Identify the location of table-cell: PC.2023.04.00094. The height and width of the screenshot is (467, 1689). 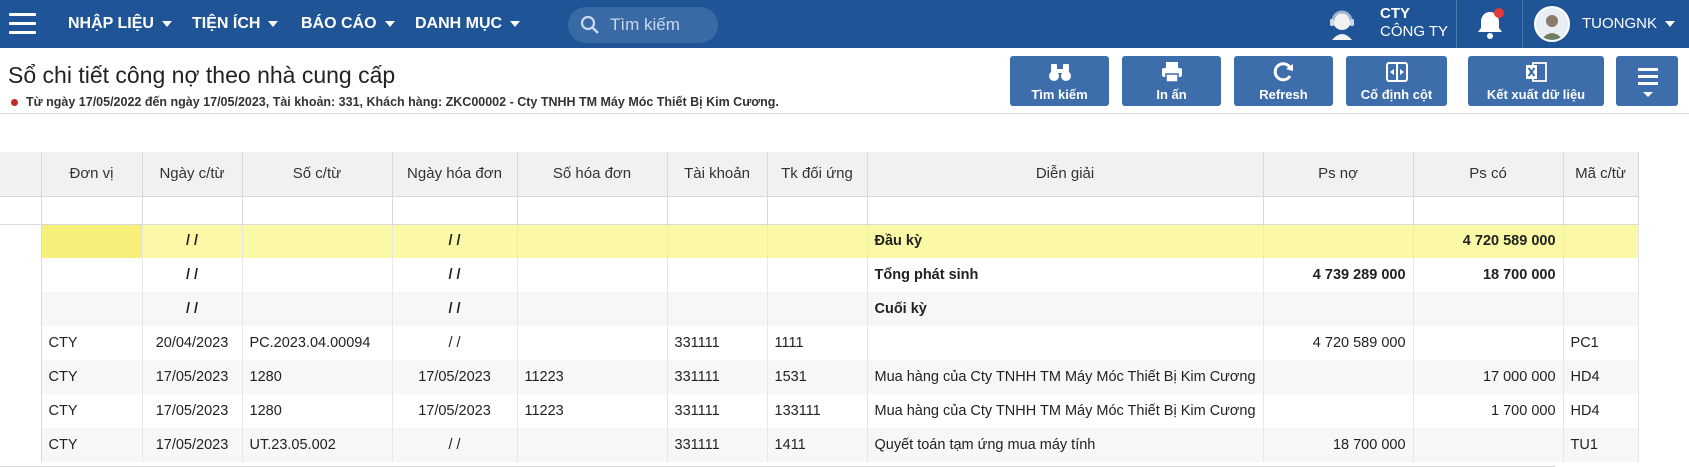
(317, 343).